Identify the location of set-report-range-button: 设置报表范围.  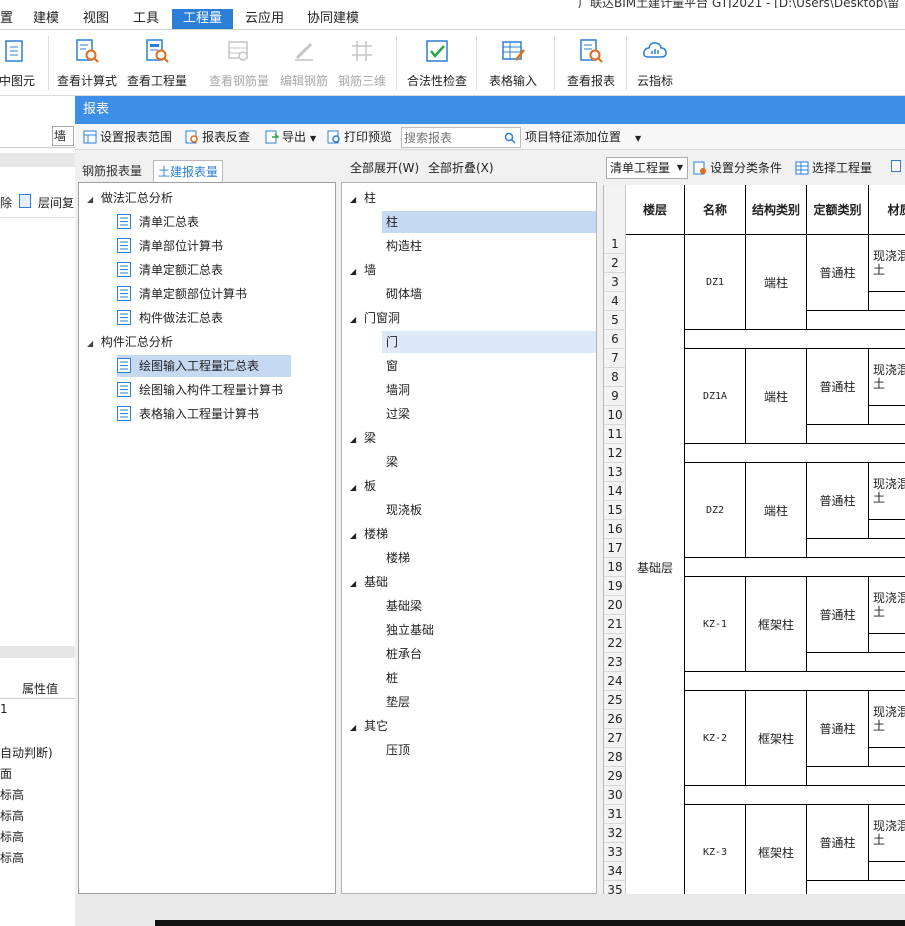
(127, 137).